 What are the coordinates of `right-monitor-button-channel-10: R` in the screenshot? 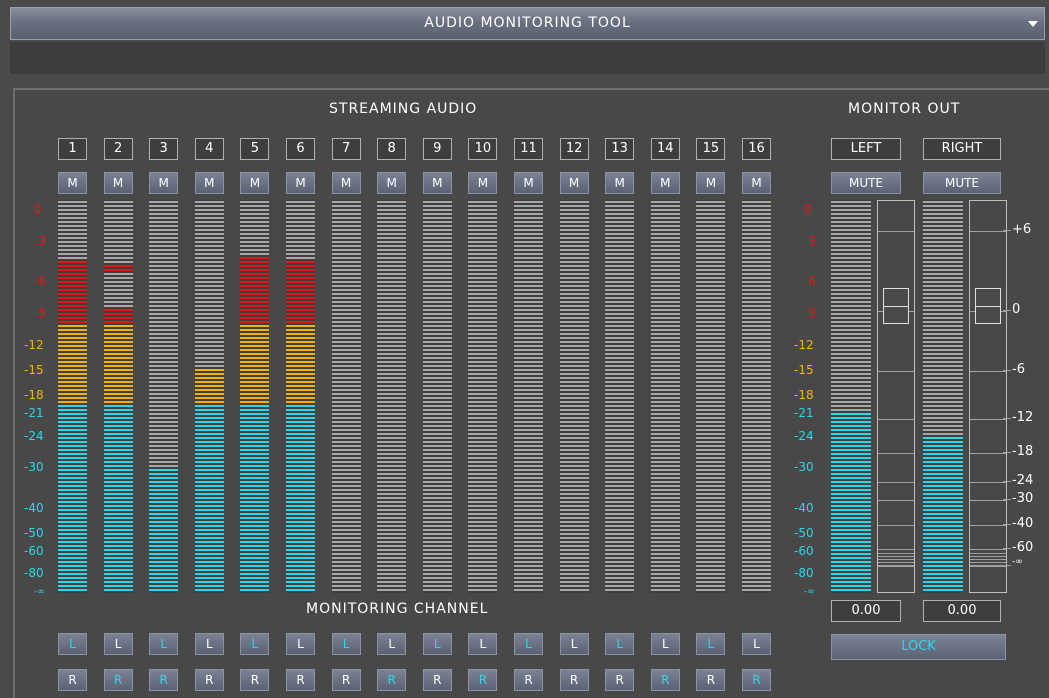 It's located at (483, 680).